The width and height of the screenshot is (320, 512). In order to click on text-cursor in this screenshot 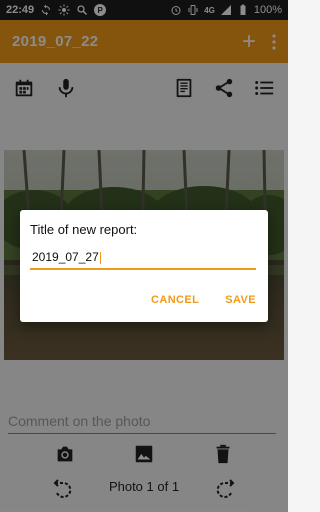, I will do `click(100, 257)`.